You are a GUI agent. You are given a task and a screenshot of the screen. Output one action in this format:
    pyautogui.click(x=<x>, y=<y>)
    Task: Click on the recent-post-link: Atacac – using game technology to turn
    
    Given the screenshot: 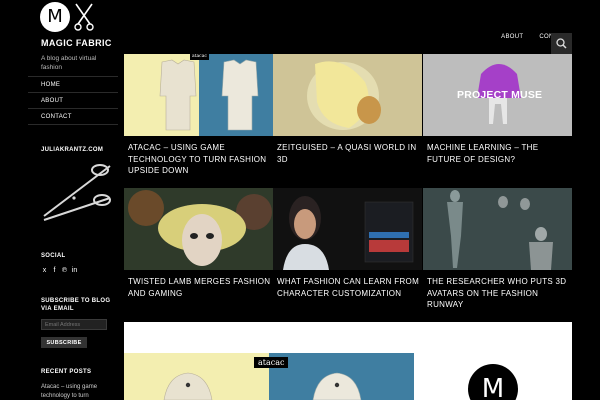 What is the action you would take?
    pyautogui.click(x=76, y=391)
    